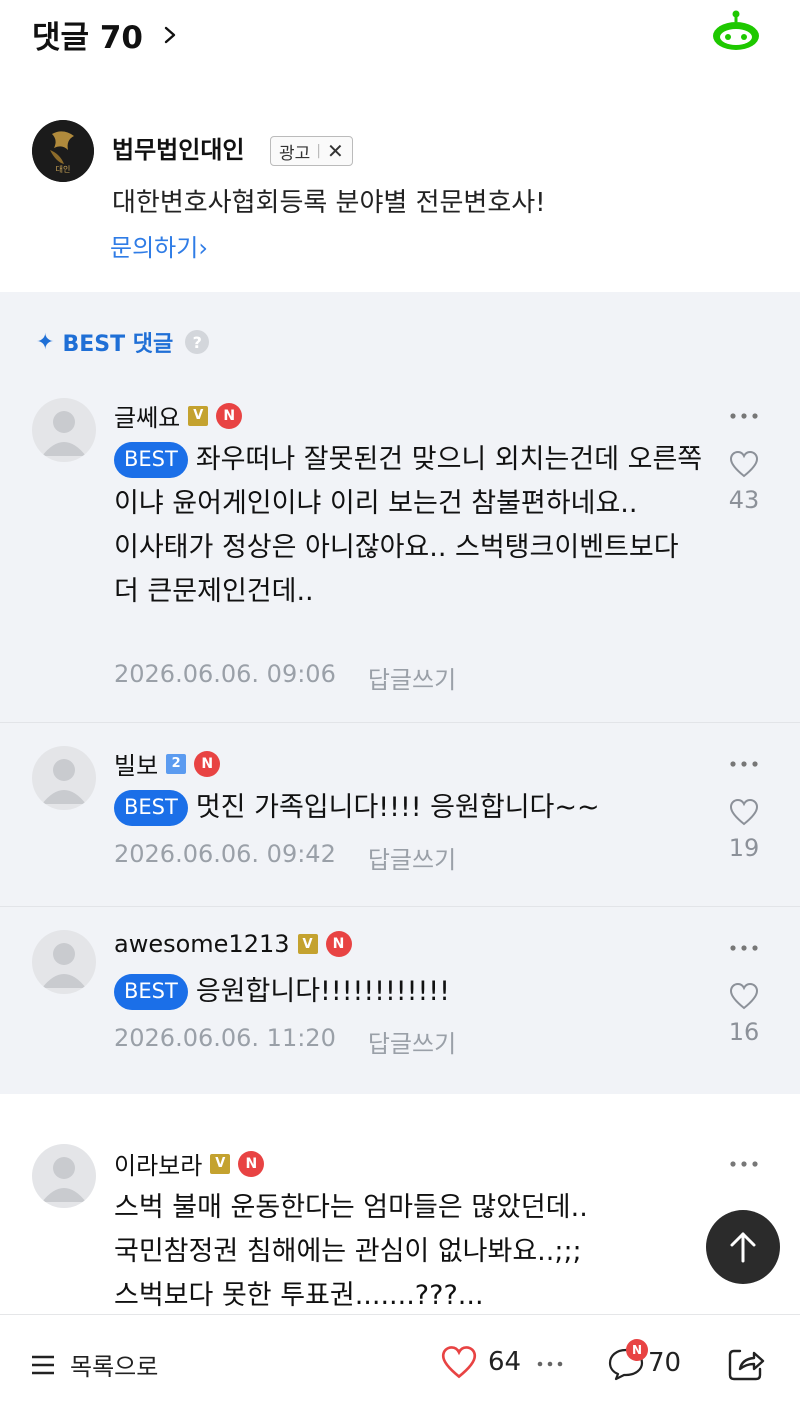  Describe the element at coordinates (197, 342) in the screenshot. I see `help-icon: ?` at that location.